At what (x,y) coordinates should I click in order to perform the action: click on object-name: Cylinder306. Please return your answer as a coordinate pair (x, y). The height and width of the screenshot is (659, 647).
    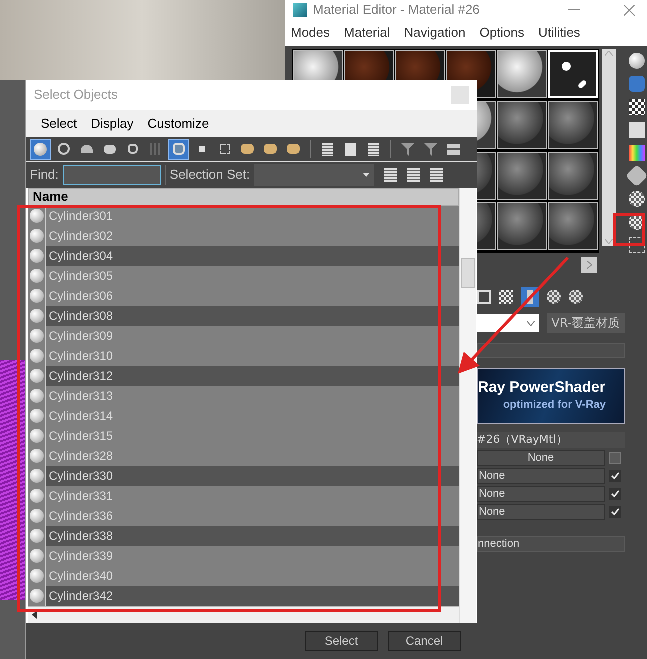
    Looking at the image, I should click on (81, 296).